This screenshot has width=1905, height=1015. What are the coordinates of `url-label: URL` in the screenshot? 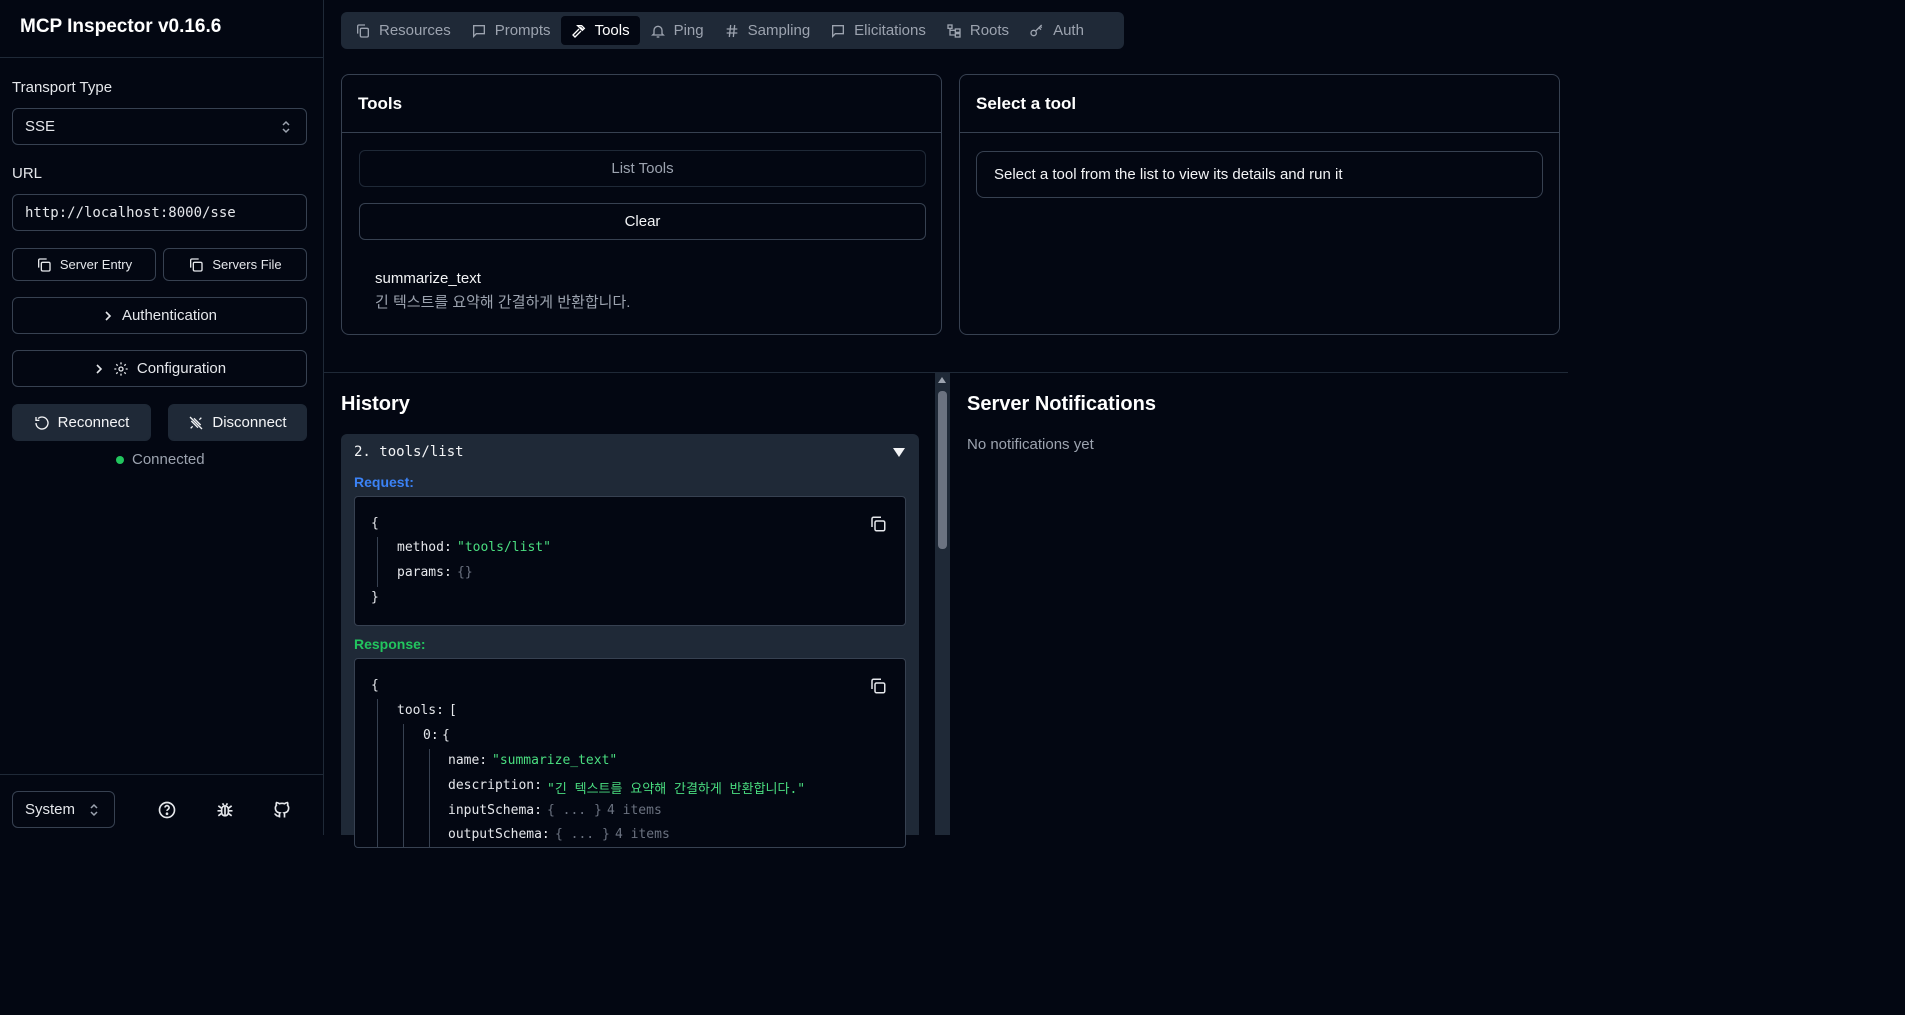 It's located at (27, 173).